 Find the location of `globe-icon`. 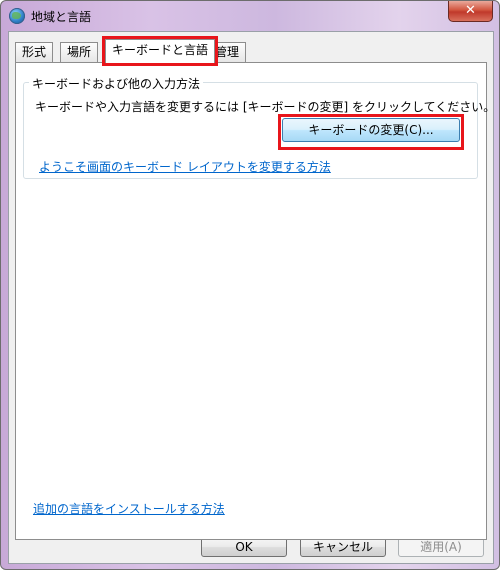

globe-icon is located at coordinates (17, 16).